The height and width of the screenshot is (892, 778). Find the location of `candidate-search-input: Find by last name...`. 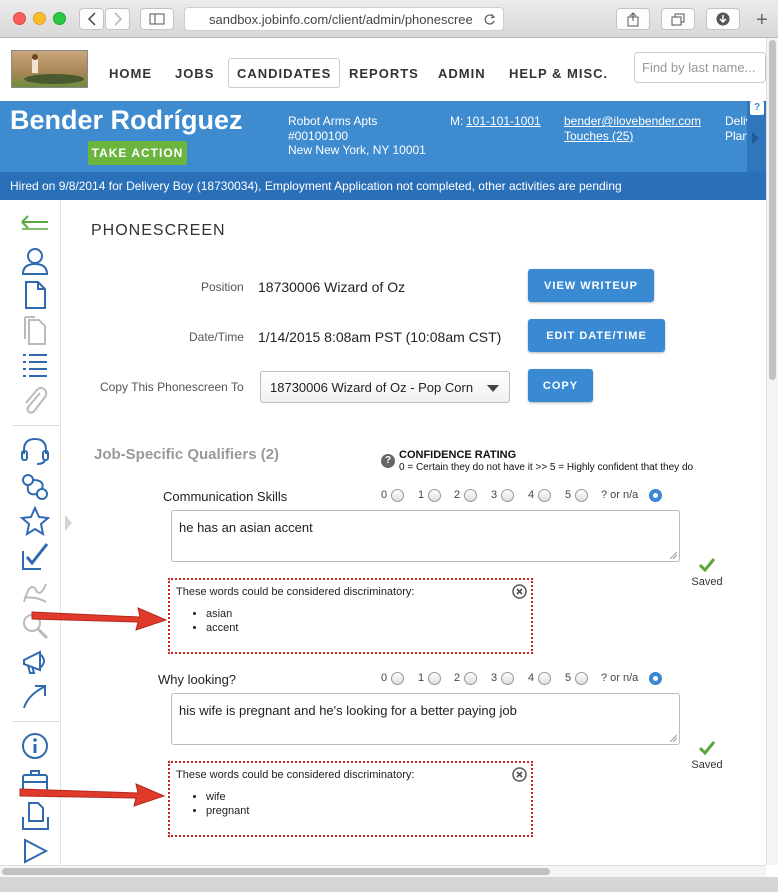

candidate-search-input: Find by last name... is located at coordinates (700, 67).